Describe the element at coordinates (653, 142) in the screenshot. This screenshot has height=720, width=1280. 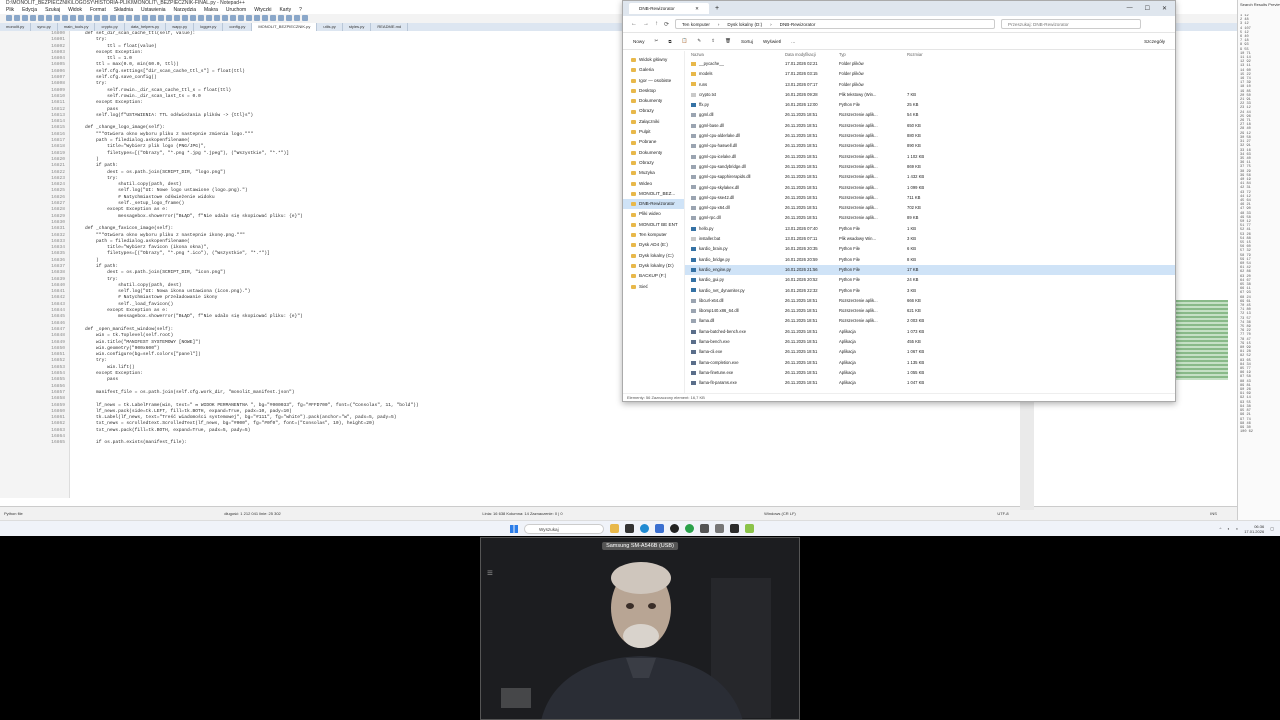
I see `nav-item: Pobrane` at that location.